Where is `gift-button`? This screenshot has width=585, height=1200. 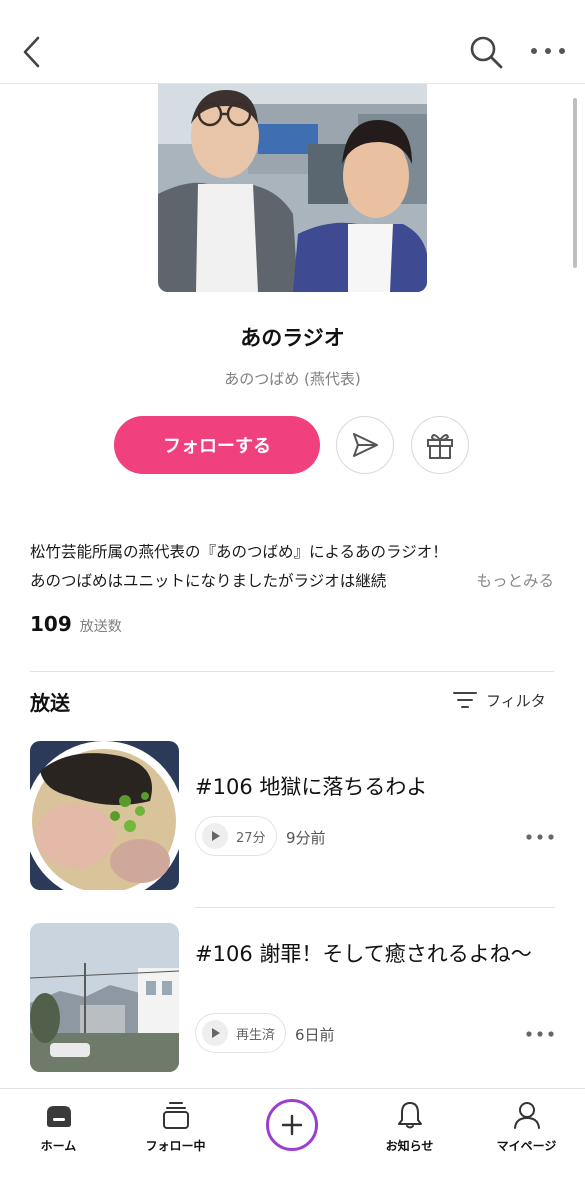
gift-button is located at coordinates (440, 445).